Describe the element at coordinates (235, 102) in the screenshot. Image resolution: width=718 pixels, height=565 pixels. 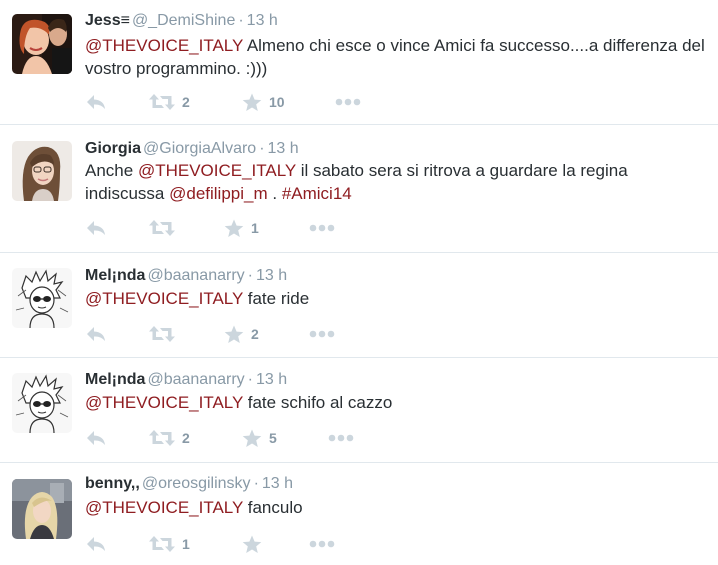
I see `tweet-actions: 2 10` at that location.